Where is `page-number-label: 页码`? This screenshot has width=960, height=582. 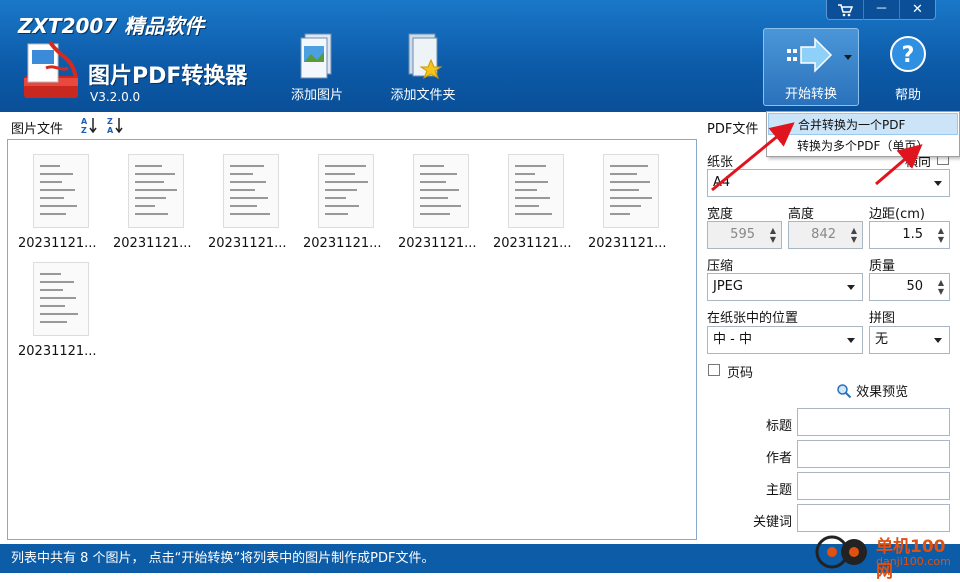 page-number-label: 页码 is located at coordinates (740, 373).